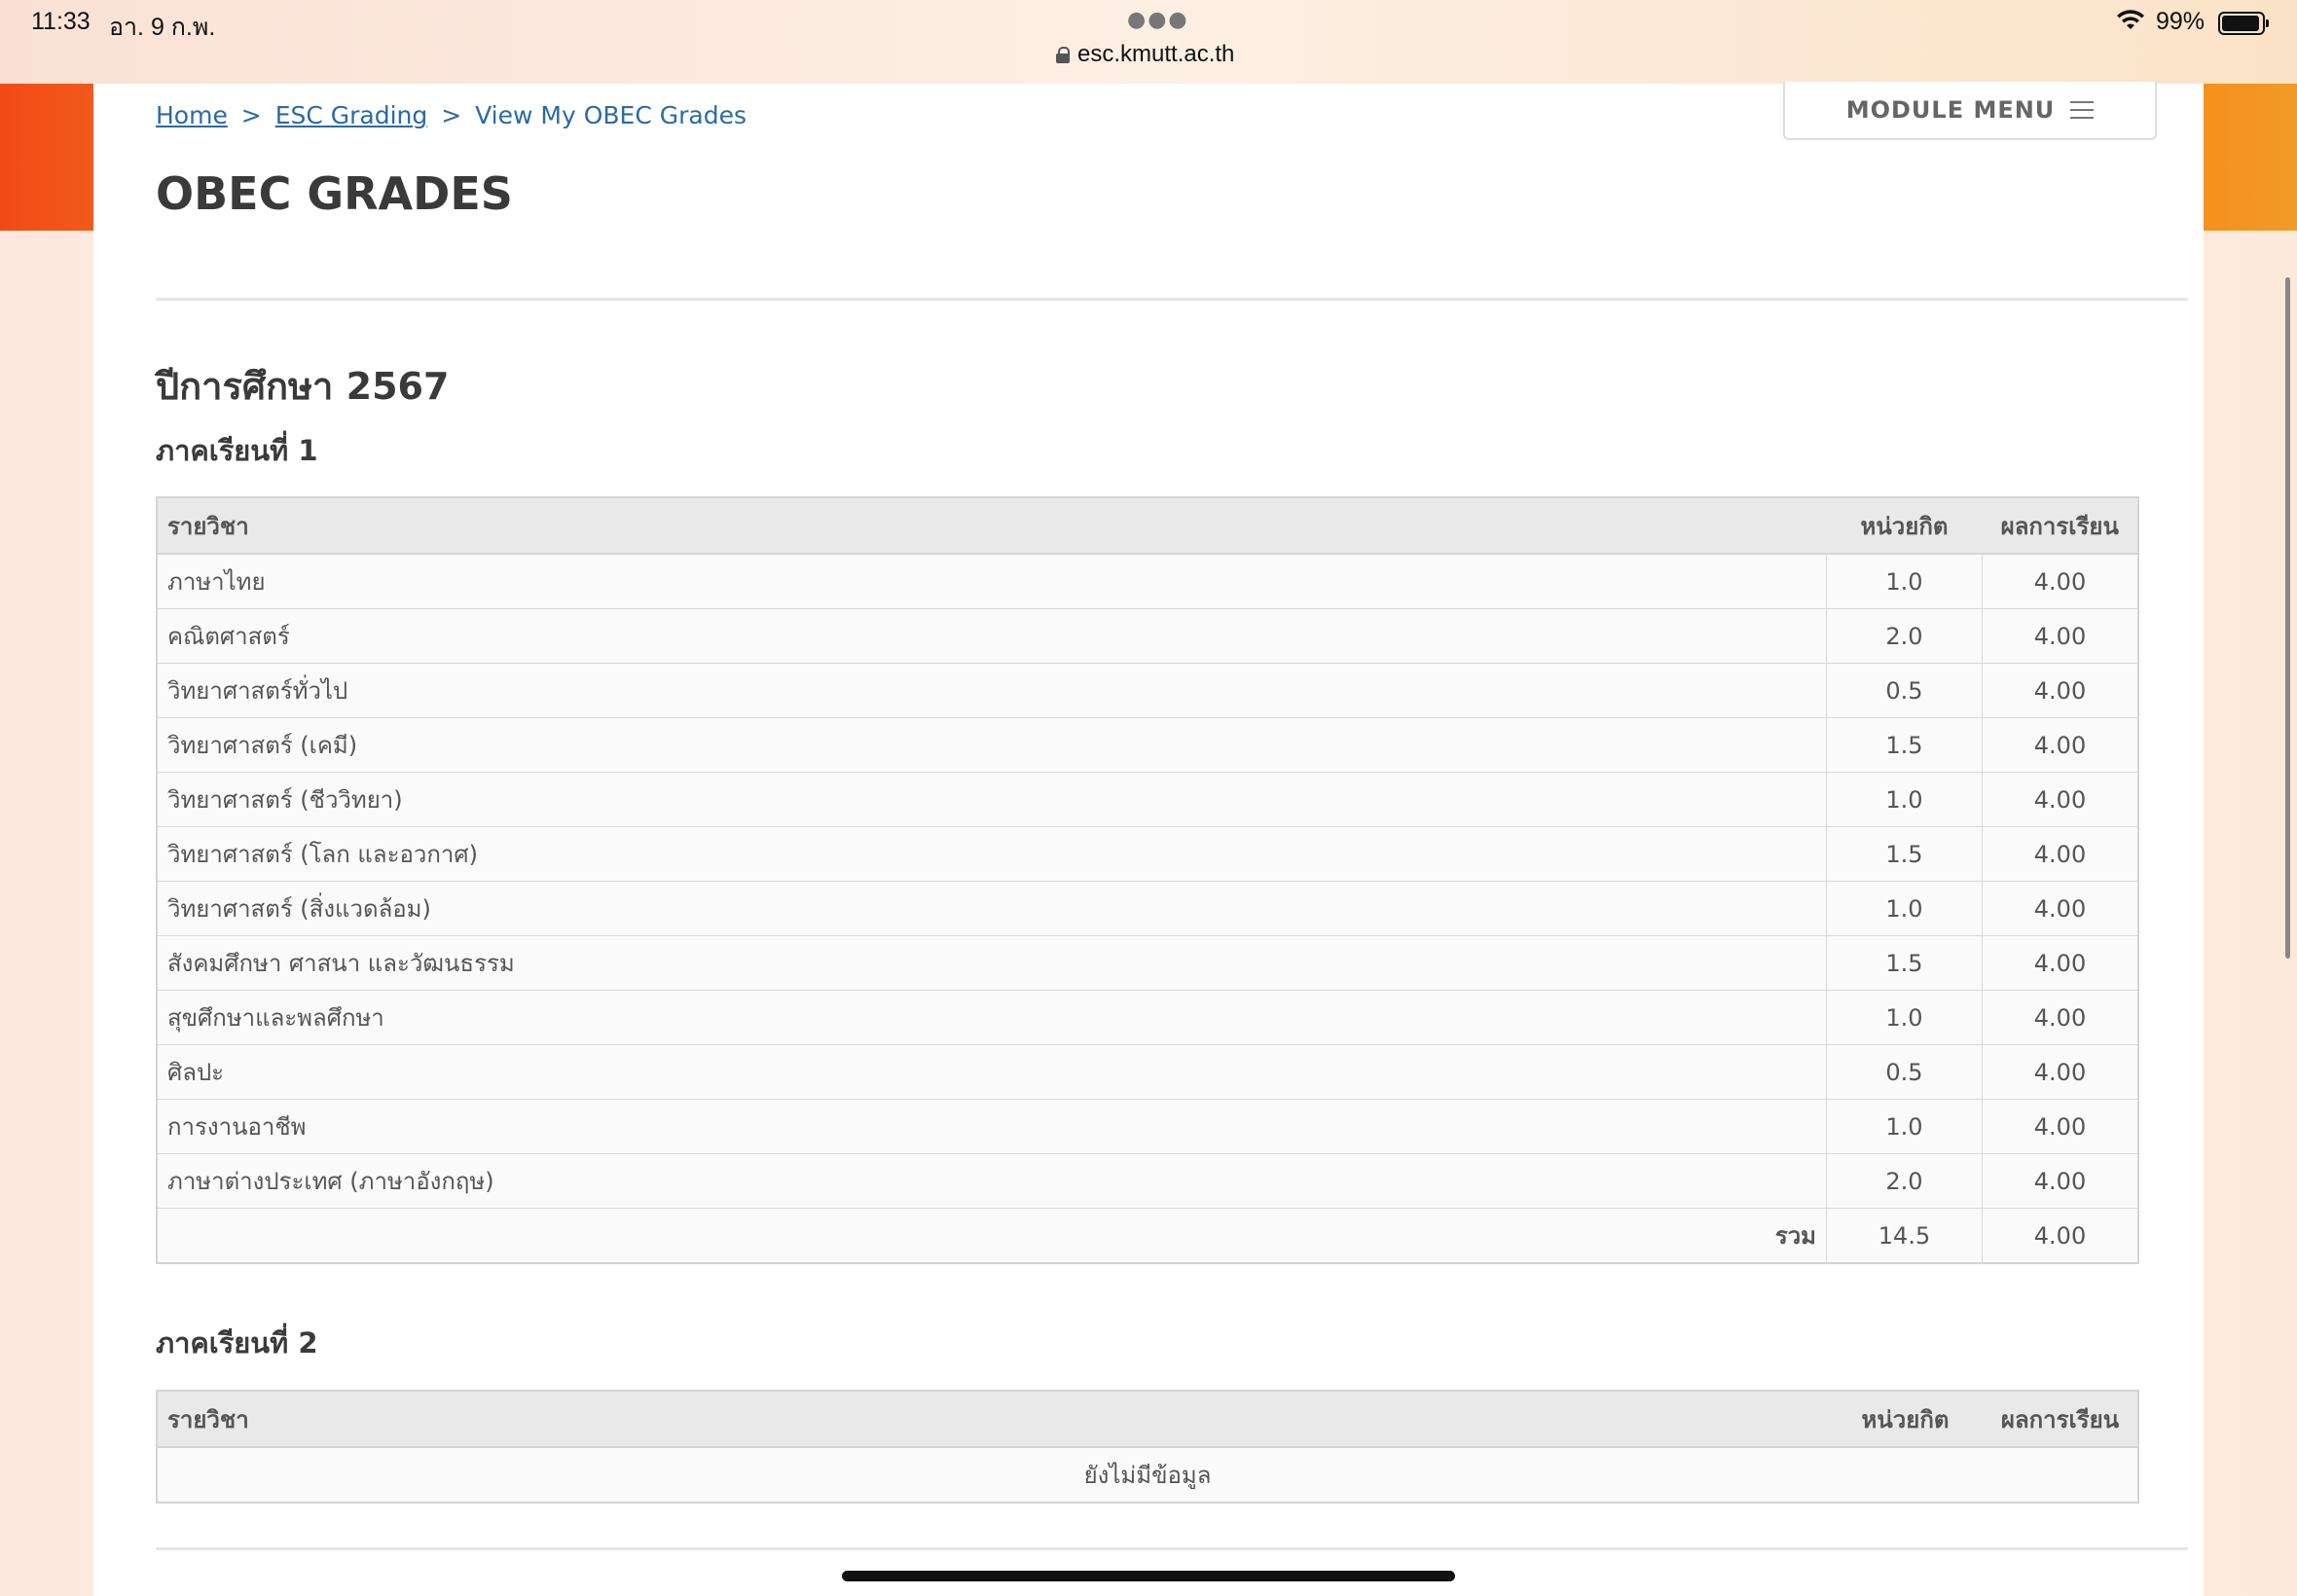 The width and height of the screenshot is (2297, 1596). Describe the element at coordinates (1156, 54) in the screenshot. I see `address-url: esc.kmutt.ac.th` at that location.